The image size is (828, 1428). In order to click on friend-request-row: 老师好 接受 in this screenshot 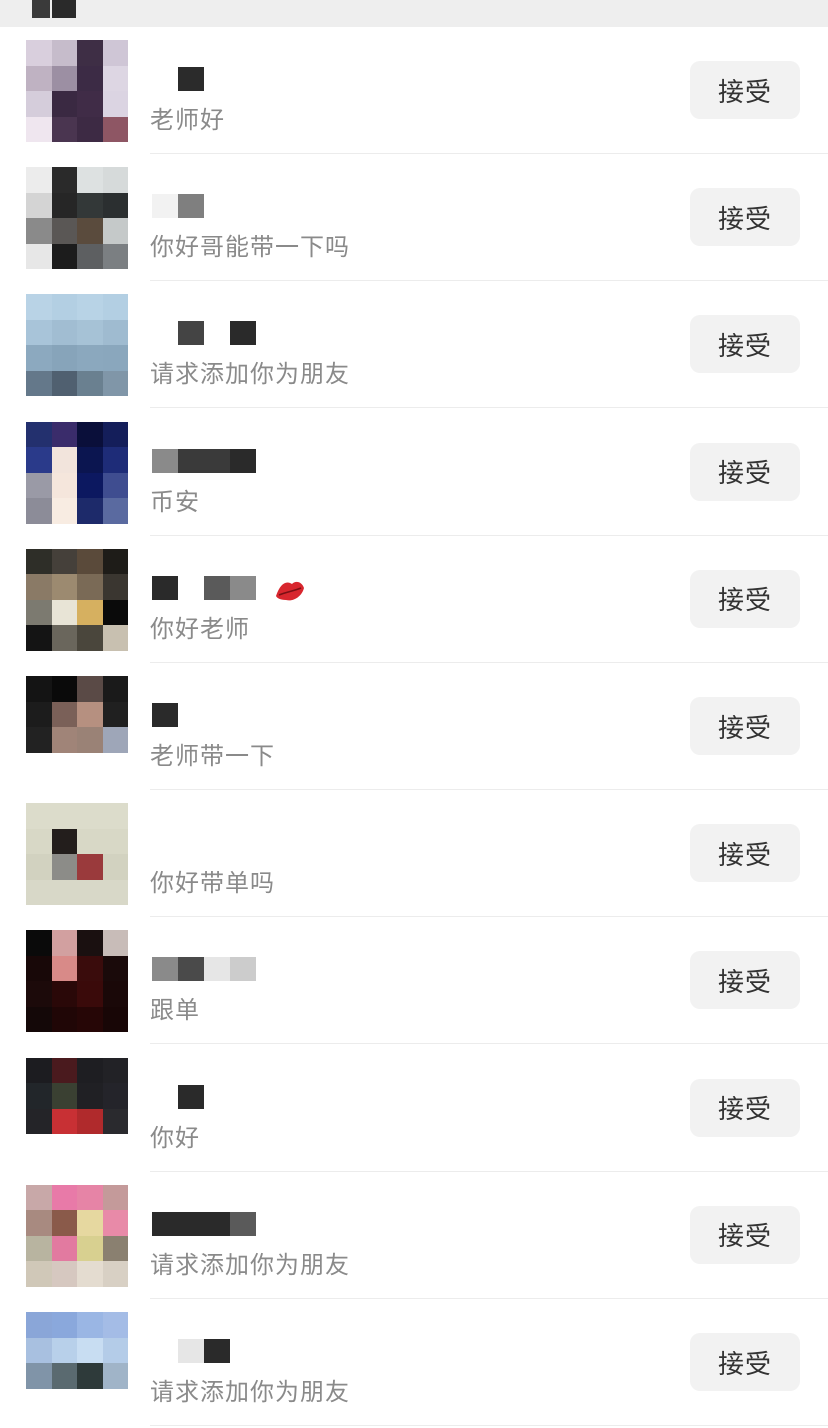, I will do `click(414, 90)`.